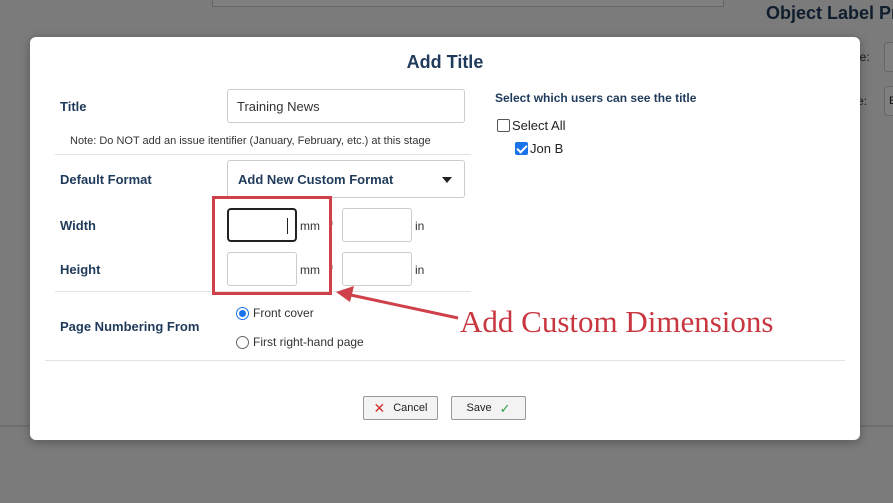 The height and width of the screenshot is (503, 893). I want to click on annotation-text: Add Custom Dimensions, so click(617, 321).